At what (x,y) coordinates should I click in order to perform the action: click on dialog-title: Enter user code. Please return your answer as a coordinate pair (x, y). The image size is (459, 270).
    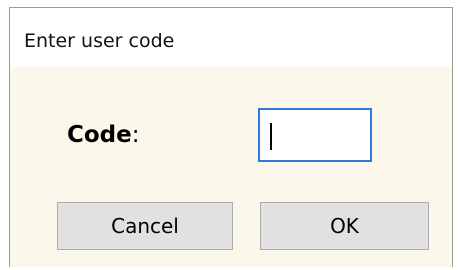
    Looking at the image, I should click on (99, 41).